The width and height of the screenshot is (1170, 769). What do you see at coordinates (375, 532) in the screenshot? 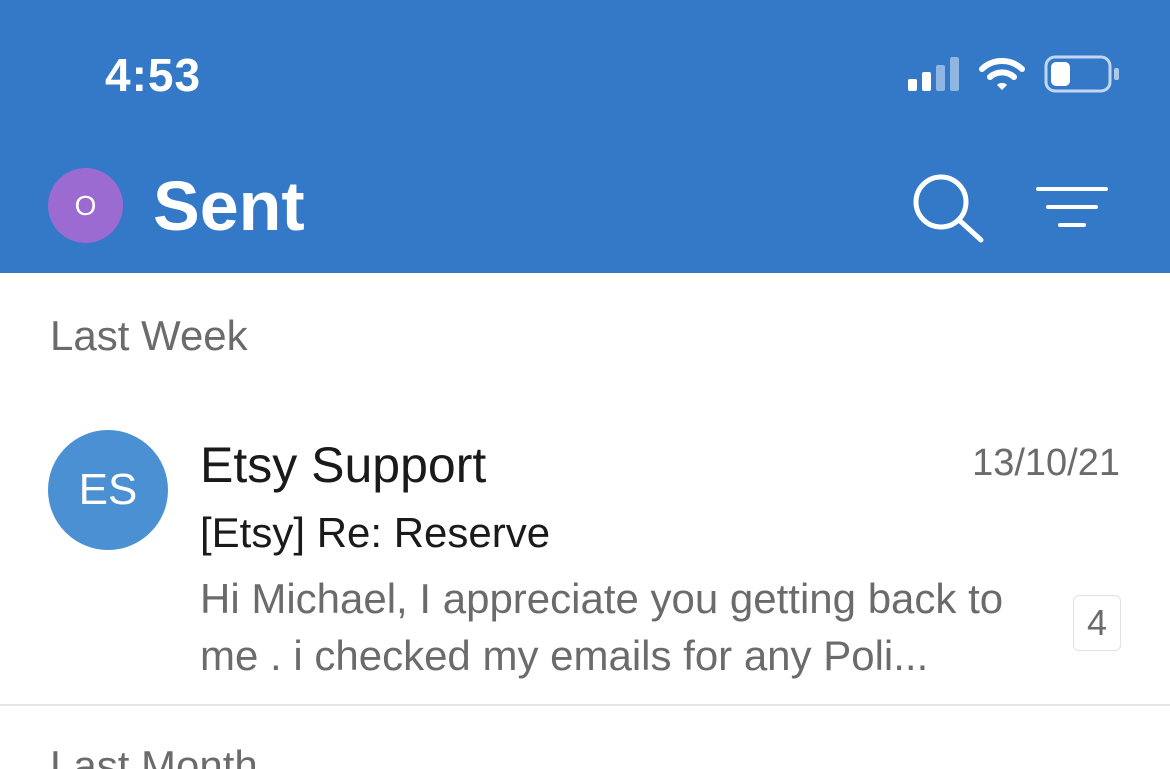
I see `message-subject: [Etsy] Re: Reserve` at bounding box center [375, 532].